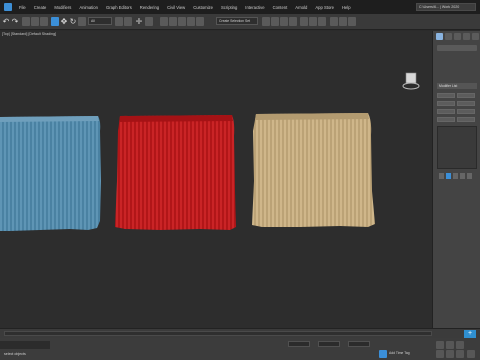 This screenshot has width=480, height=360. Describe the element at coordinates (119, 21) in the screenshot. I see `select-by-name-icon` at that location.